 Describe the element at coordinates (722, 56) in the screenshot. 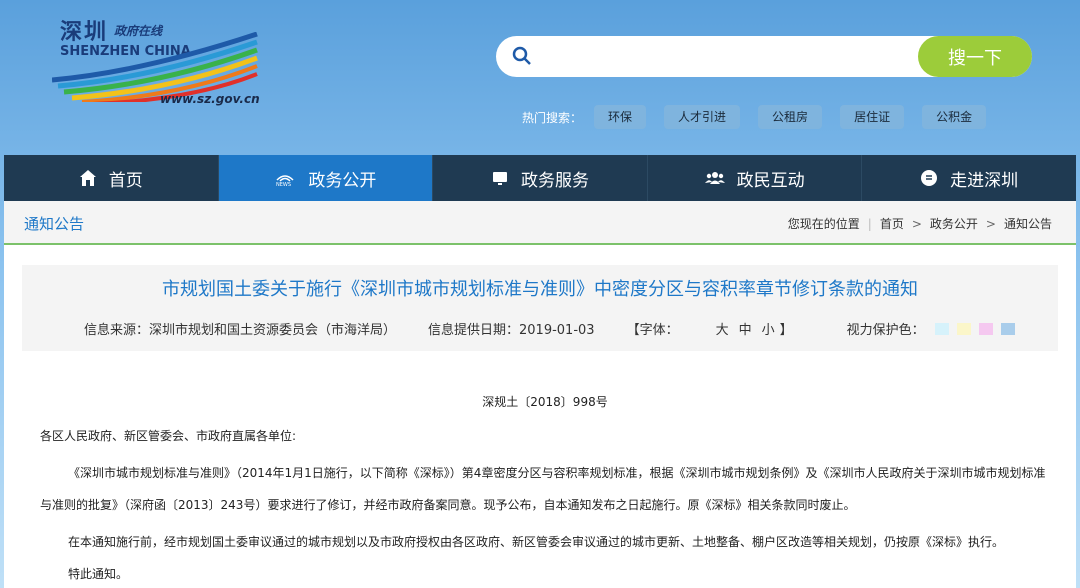

I see `search-input` at that location.